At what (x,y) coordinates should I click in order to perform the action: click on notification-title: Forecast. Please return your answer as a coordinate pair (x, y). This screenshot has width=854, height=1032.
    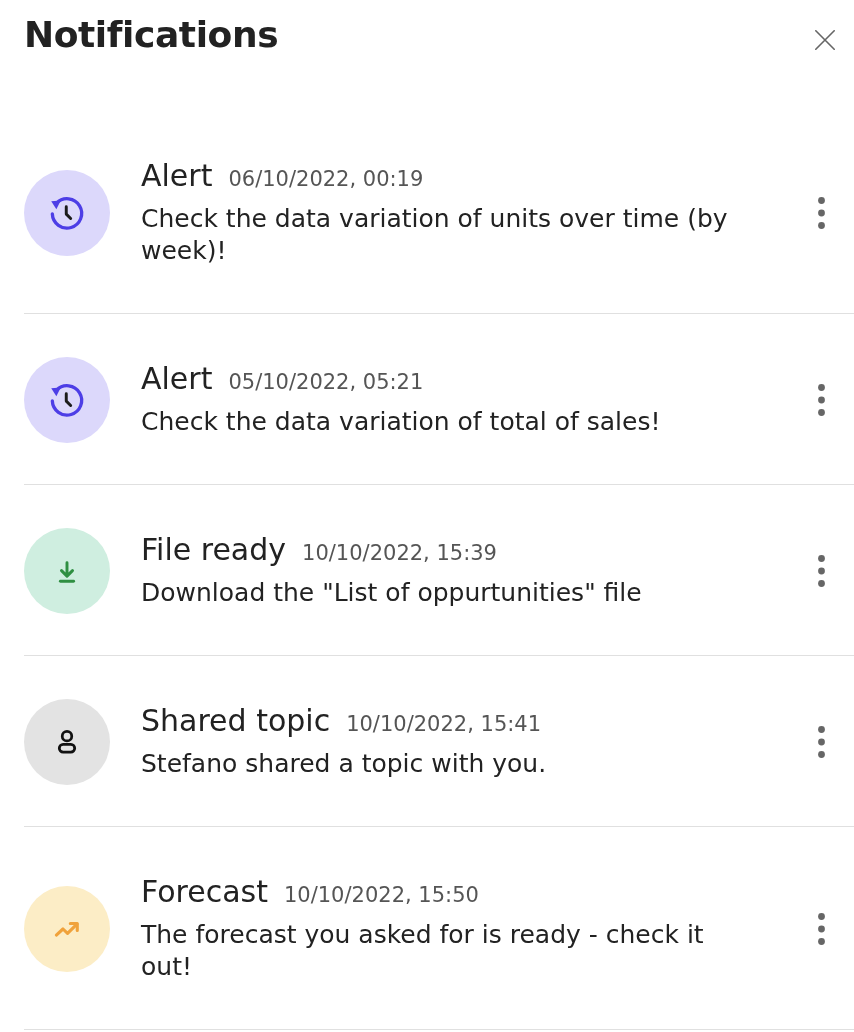
    Looking at the image, I should click on (204, 892).